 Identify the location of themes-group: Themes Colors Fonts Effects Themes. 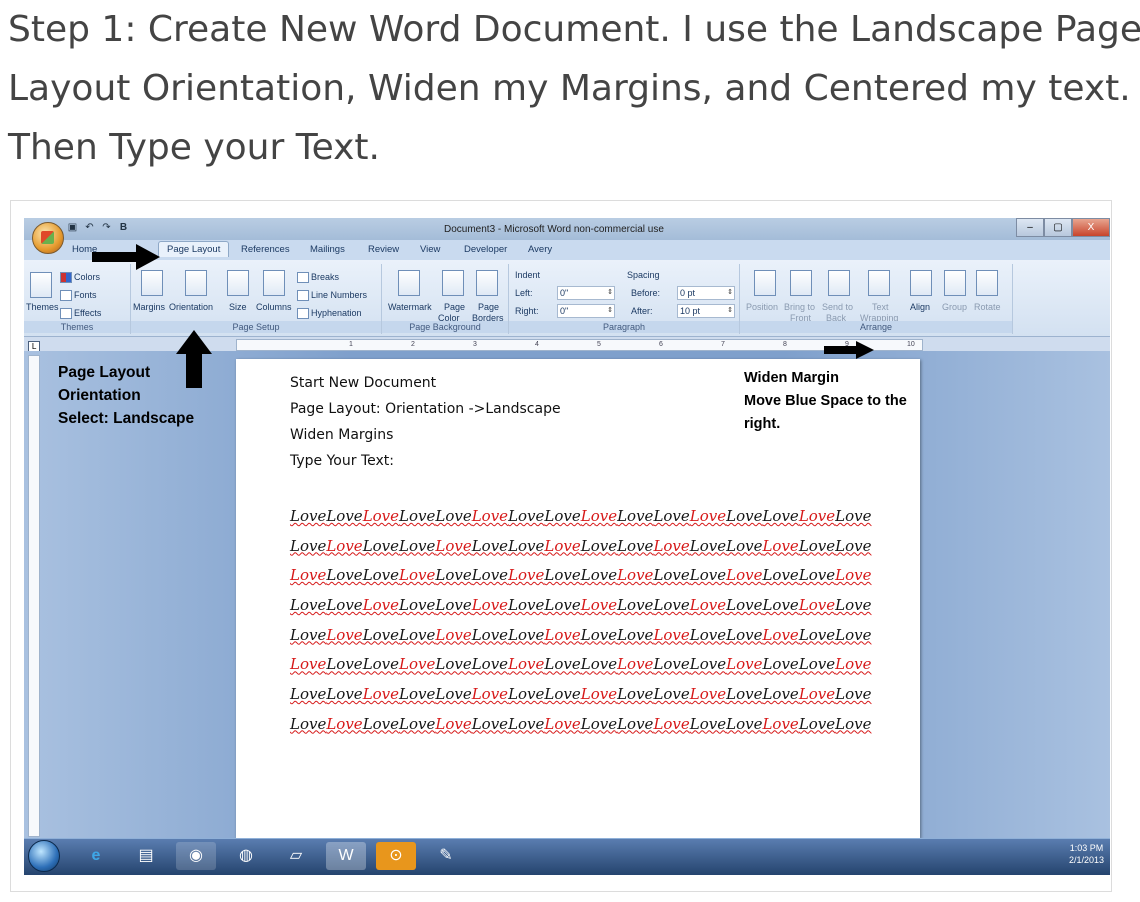
(77, 299).